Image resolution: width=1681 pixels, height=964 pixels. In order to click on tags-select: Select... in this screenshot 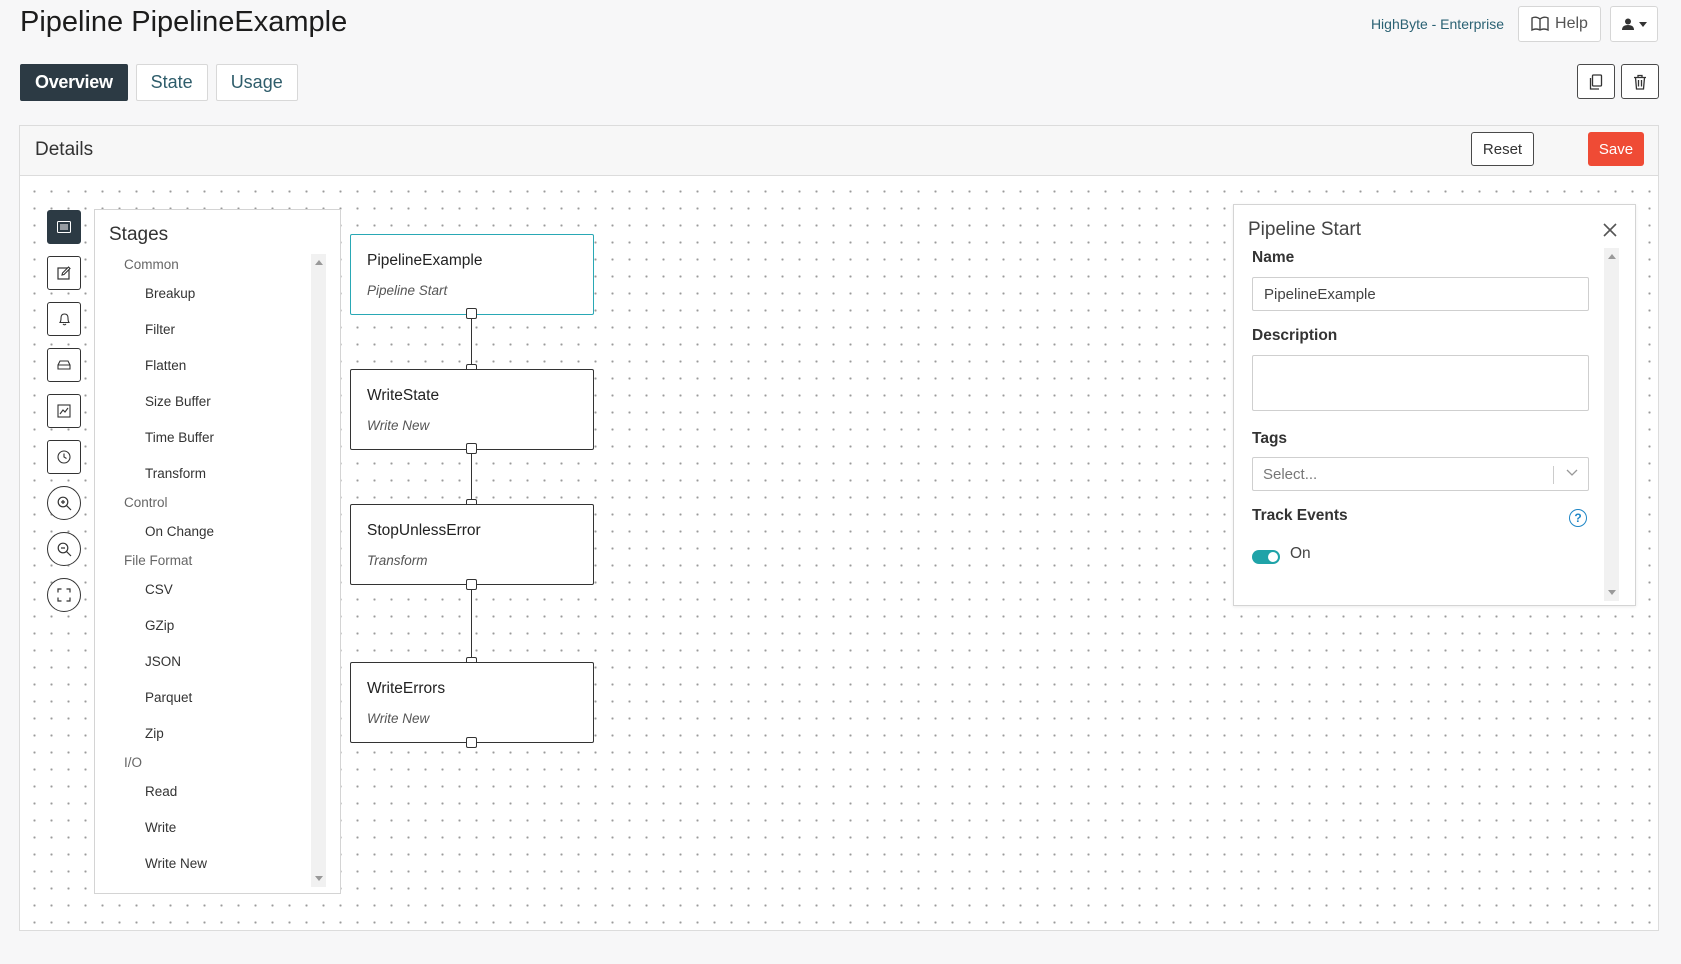, I will do `click(1420, 474)`.